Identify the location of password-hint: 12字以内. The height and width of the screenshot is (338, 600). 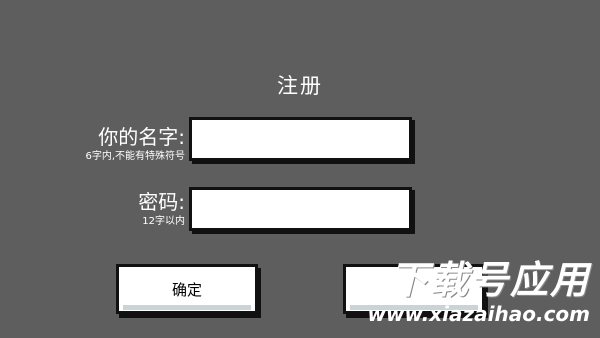
(163, 221).